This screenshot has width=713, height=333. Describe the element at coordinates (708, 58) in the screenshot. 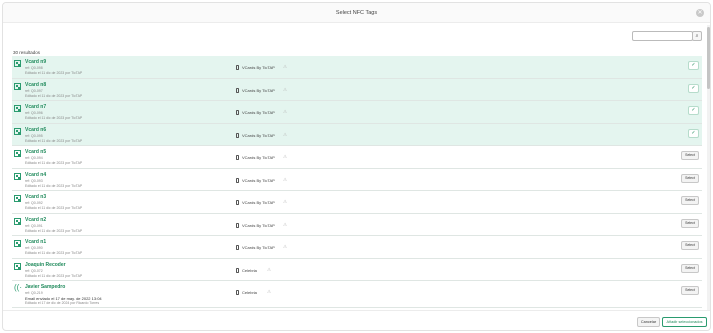

I see `scrollbar-thumb` at that location.